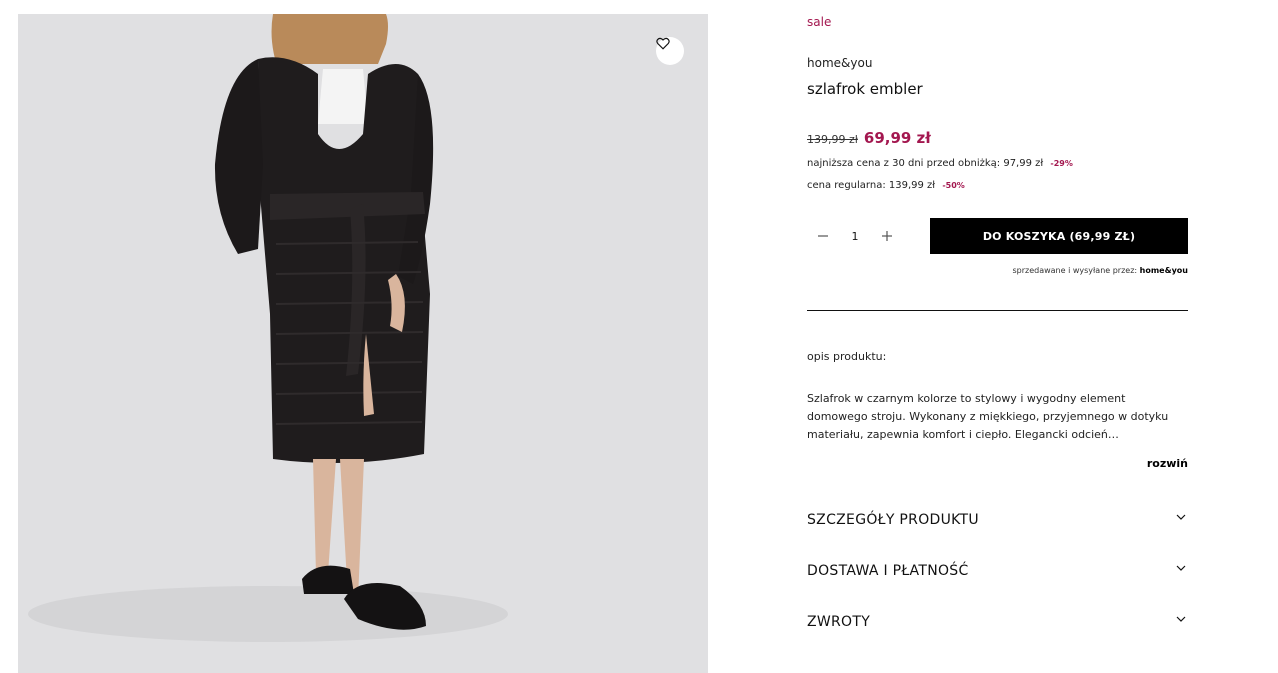  Describe the element at coordinates (819, 22) in the screenshot. I see `sale-badge: sale` at that location.